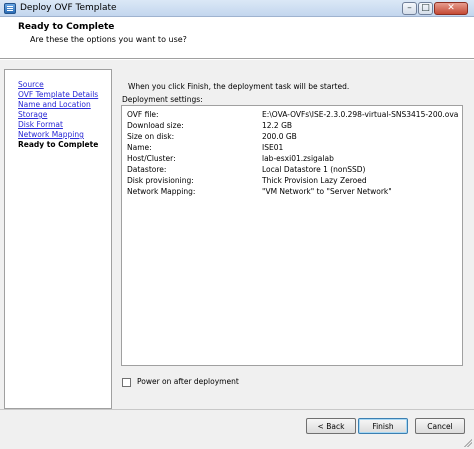 This screenshot has height=449, width=474. What do you see at coordinates (279, 136) in the screenshot?
I see `setting-value: 200.0 GB` at bounding box center [279, 136].